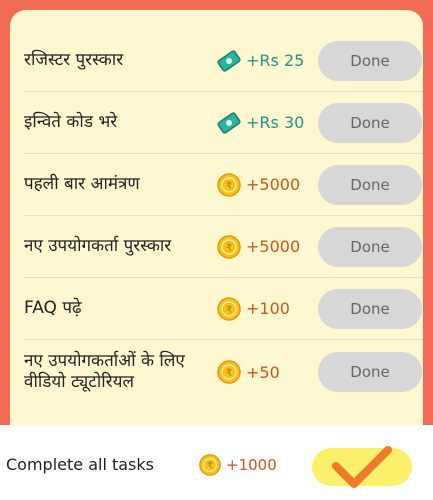 The image size is (433, 500). I want to click on task-row: इन्विते कोड भरे +Rs 30 Done, so click(223, 123).